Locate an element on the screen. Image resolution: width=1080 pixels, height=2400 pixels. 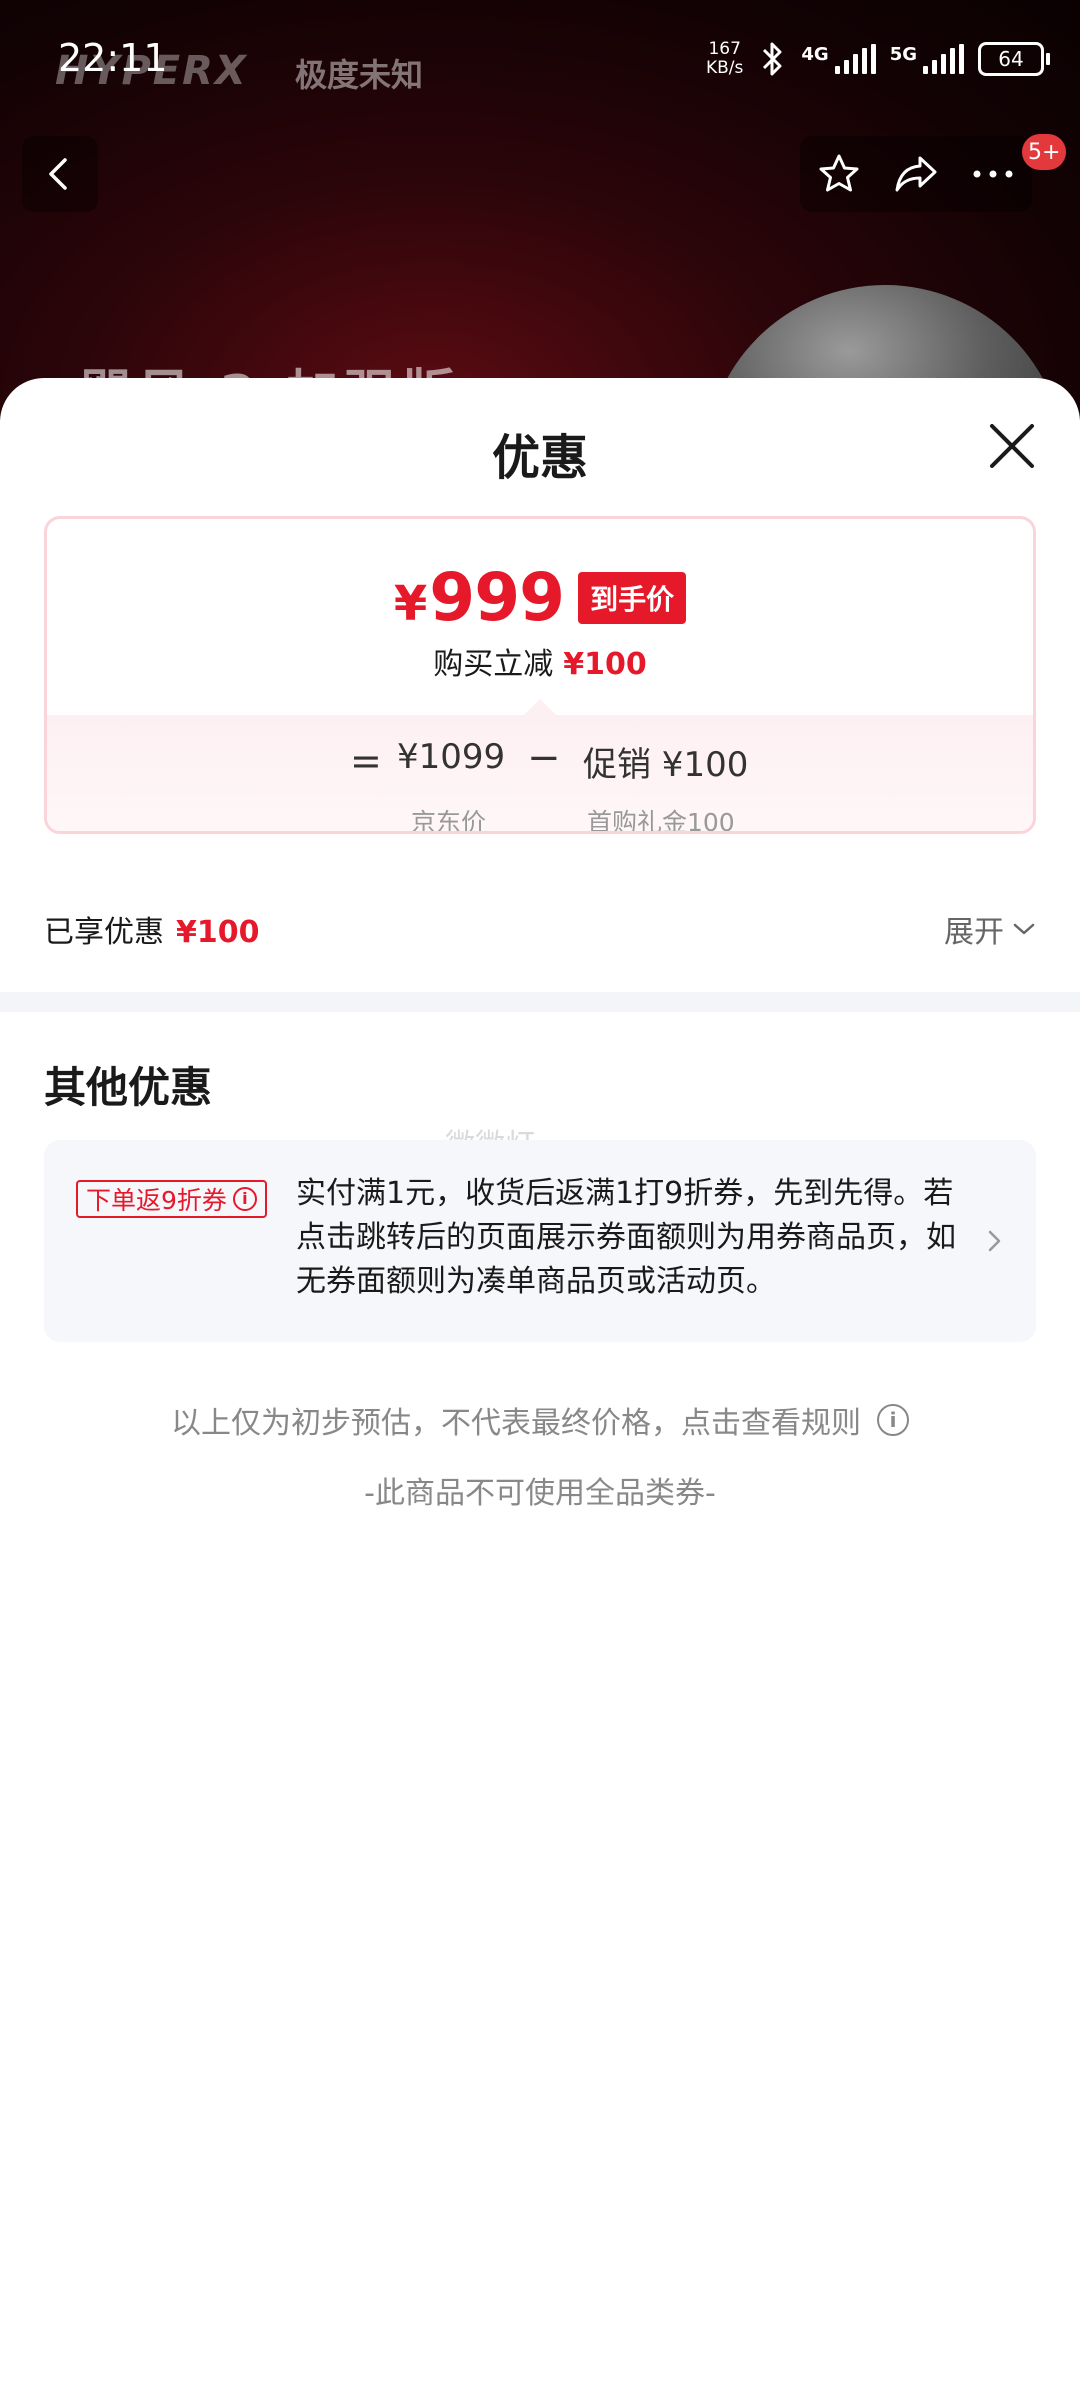
final-price-row: ¥ 999 到手价 is located at coordinates (540, 597).